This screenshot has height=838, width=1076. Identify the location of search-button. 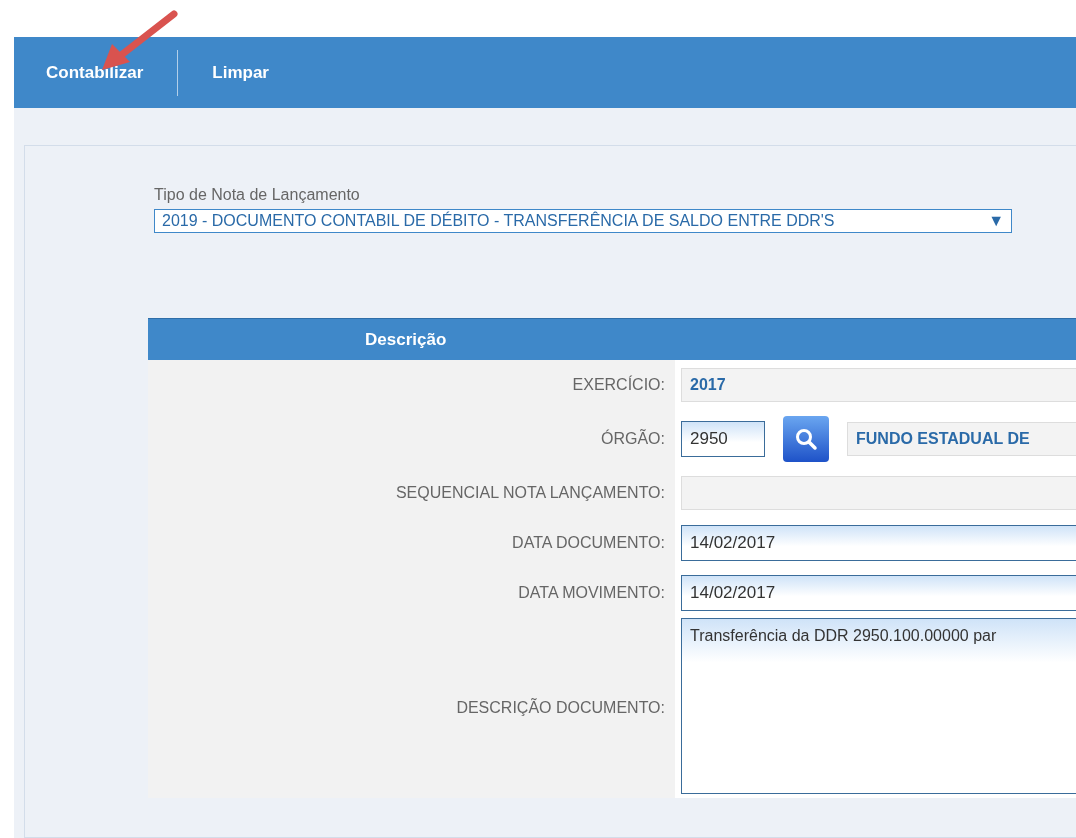
(806, 439).